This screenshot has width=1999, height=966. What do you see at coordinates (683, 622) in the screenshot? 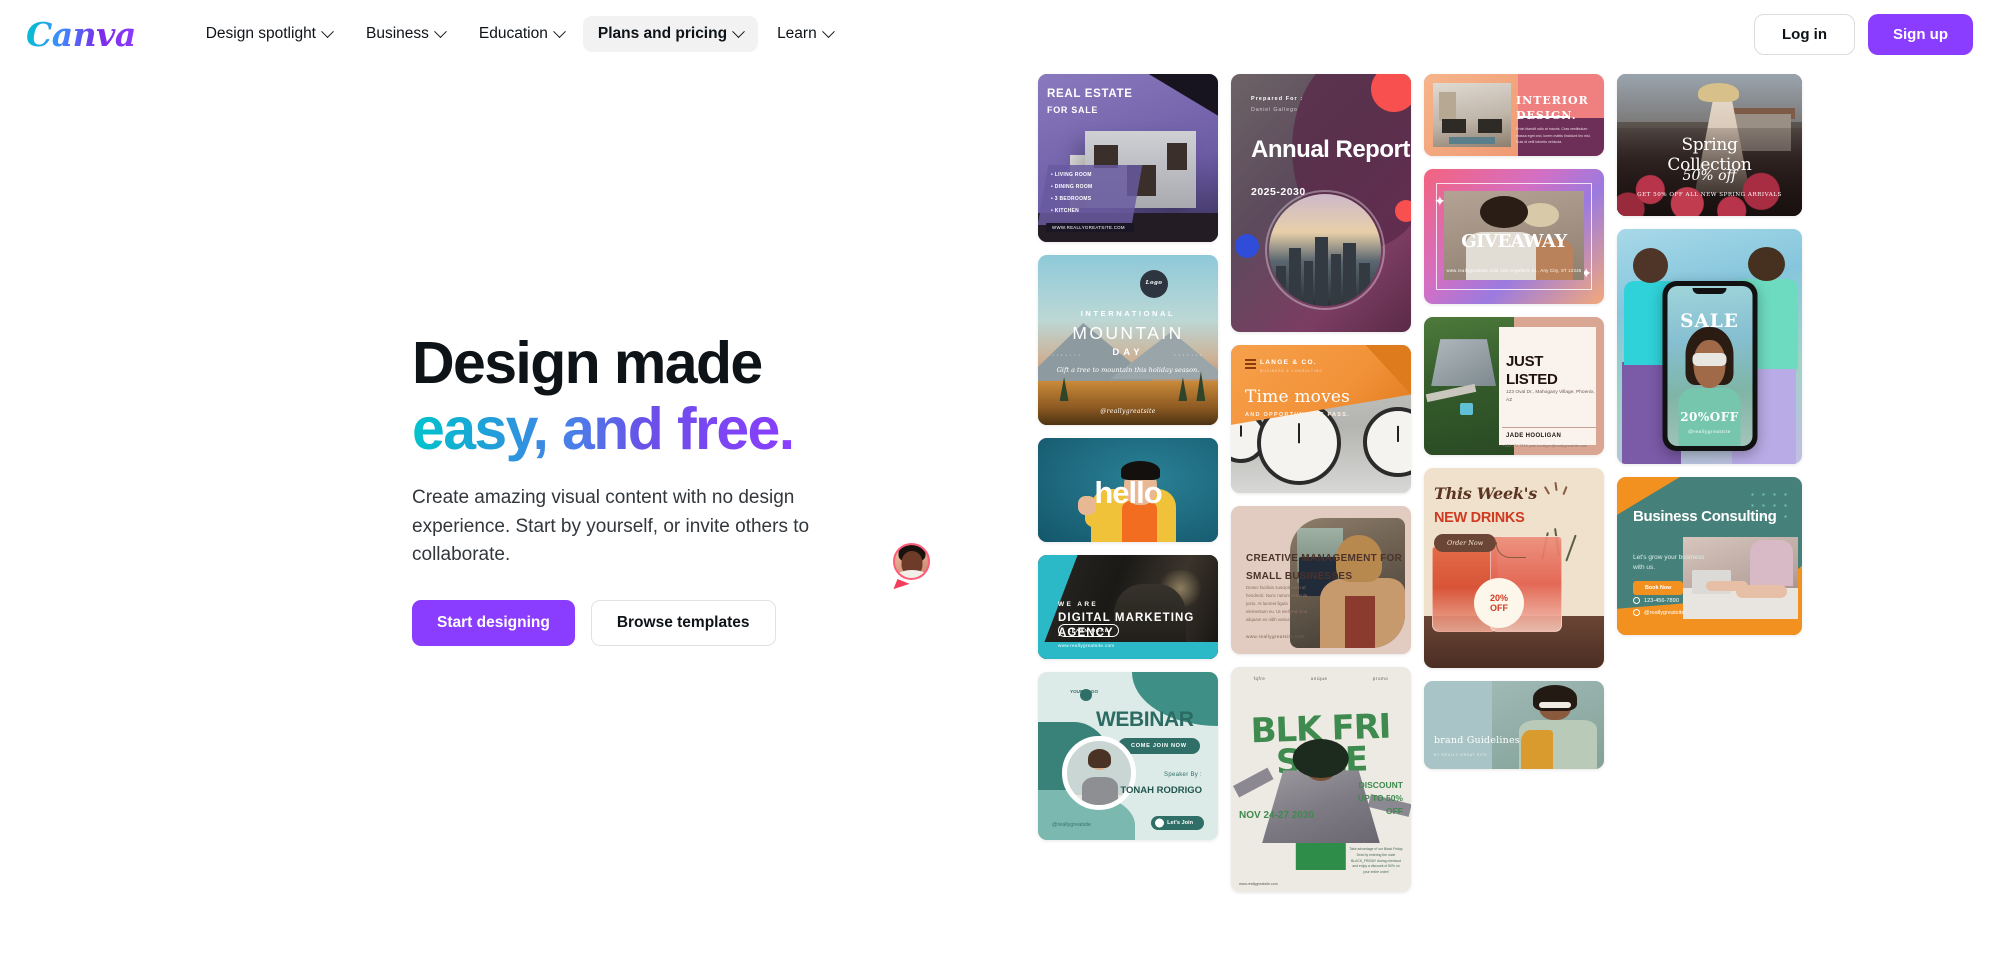
I see `browse-templates-button: Browse templates` at bounding box center [683, 622].